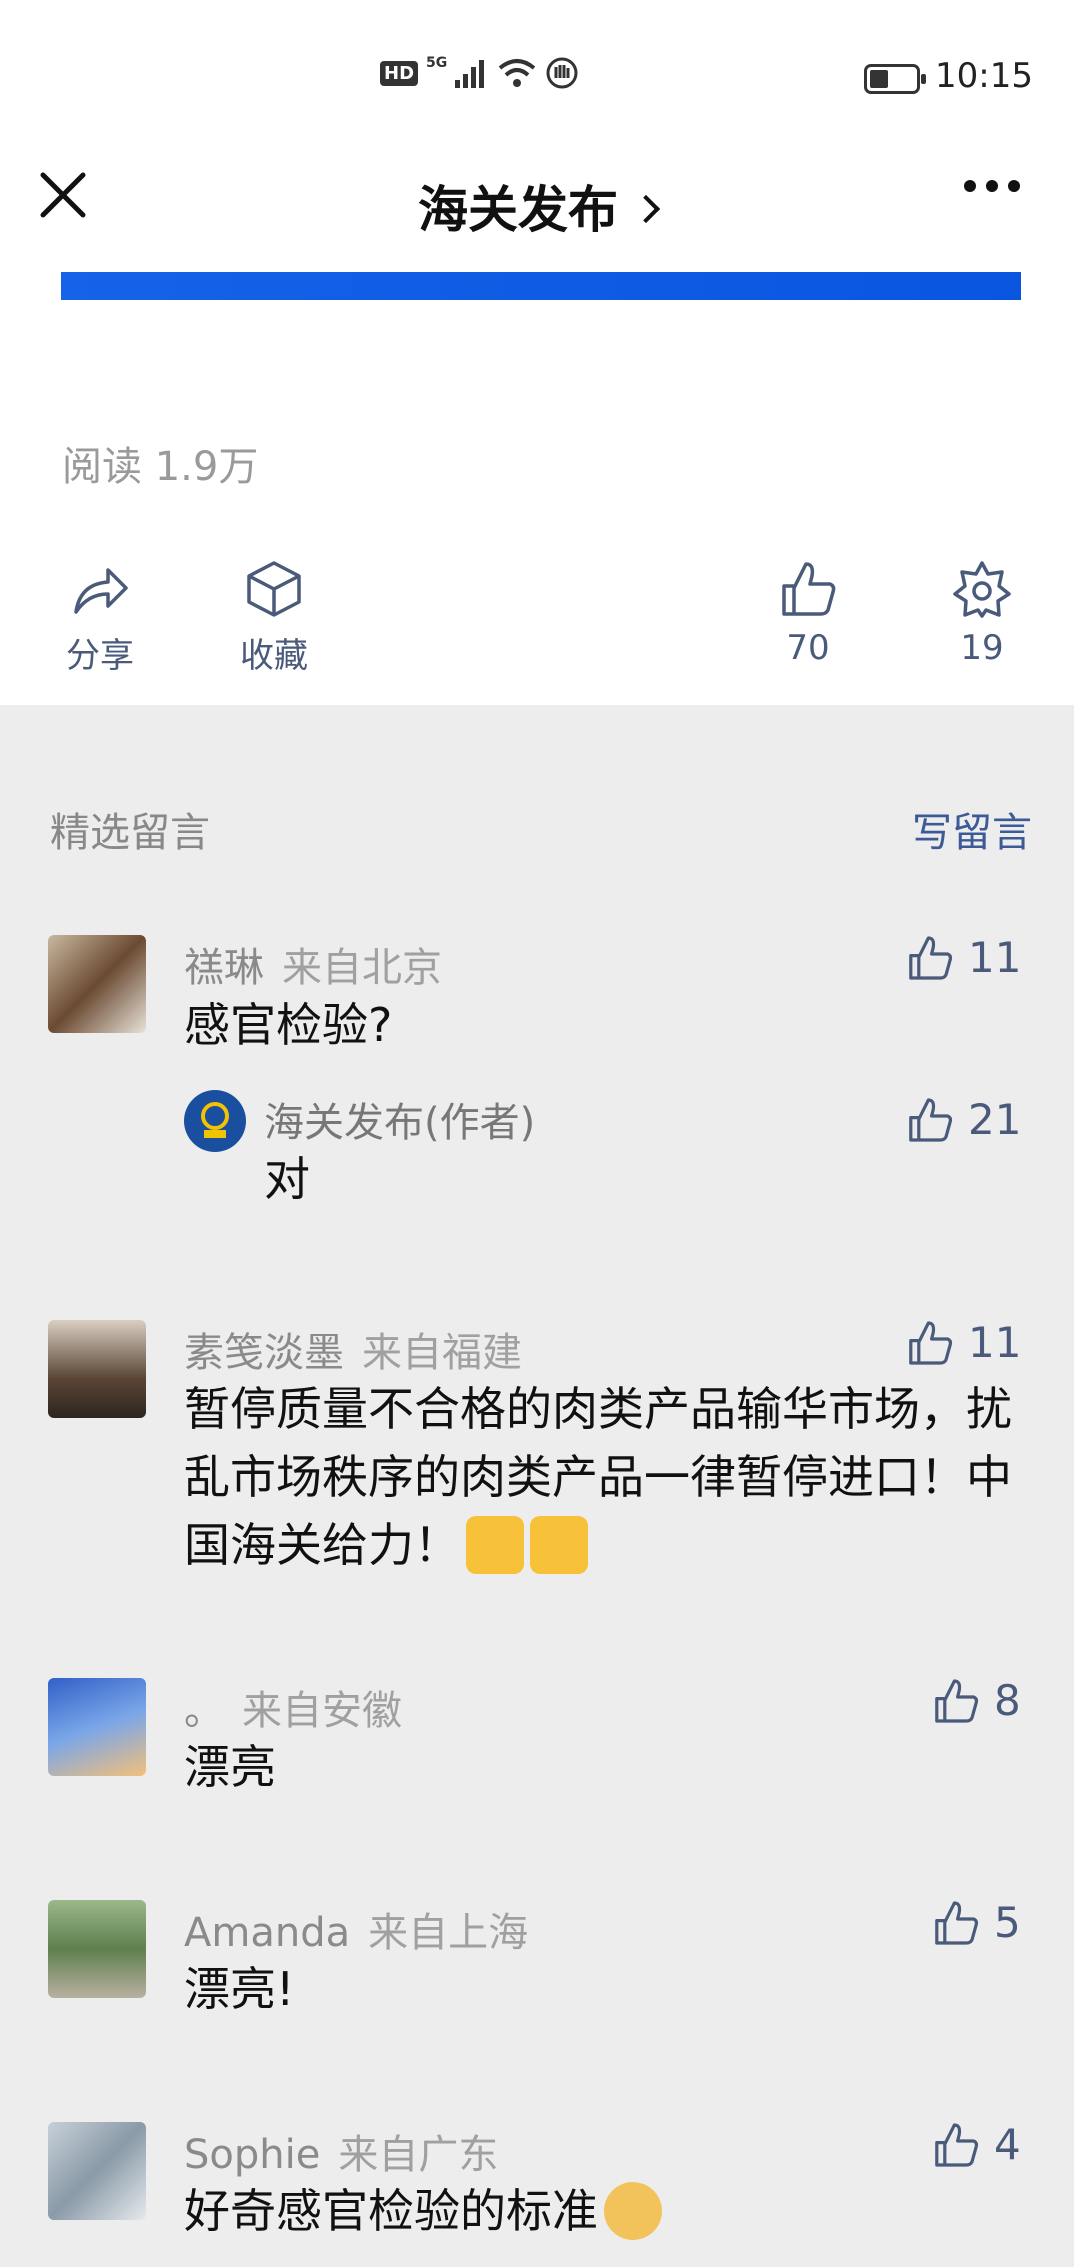 The width and height of the screenshot is (1074, 2267). I want to click on comment-author: Sophie 来自广东, so click(341, 2151).